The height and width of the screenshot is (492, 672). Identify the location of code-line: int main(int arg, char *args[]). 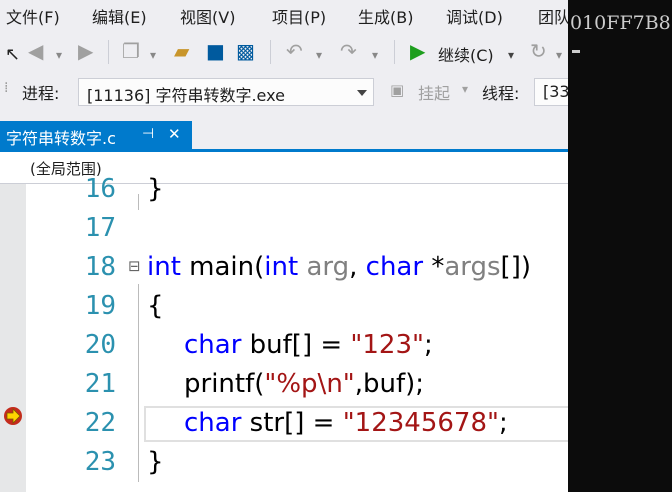
(339, 267).